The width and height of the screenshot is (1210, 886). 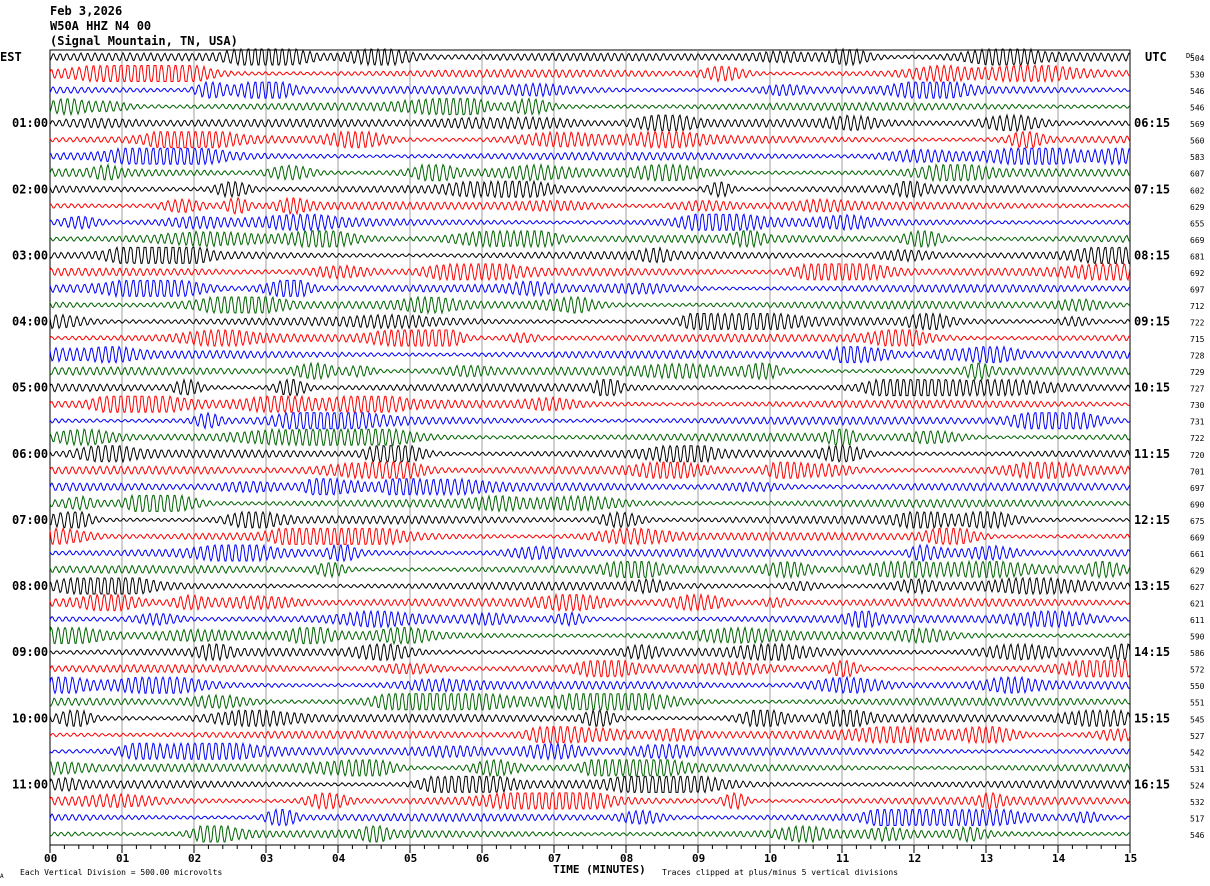 I want to click on dc-offset-label: 627, so click(x=1197, y=587).